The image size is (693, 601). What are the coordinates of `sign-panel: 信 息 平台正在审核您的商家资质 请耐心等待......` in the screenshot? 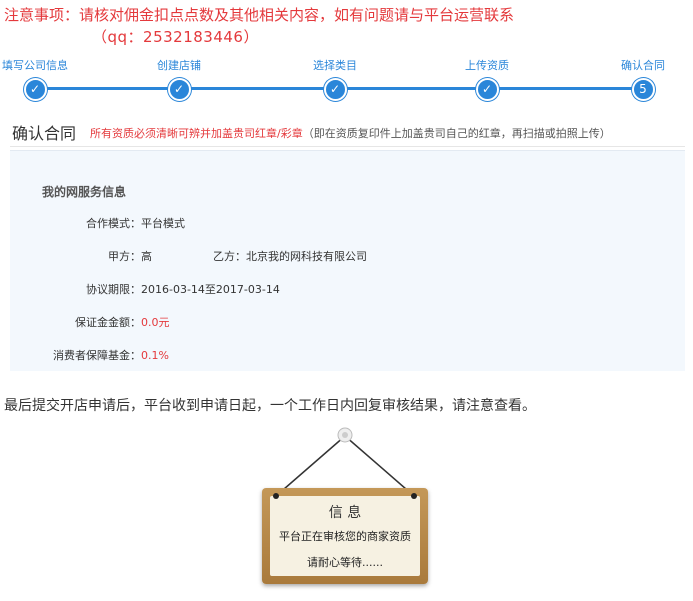 It's located at (345, 536).